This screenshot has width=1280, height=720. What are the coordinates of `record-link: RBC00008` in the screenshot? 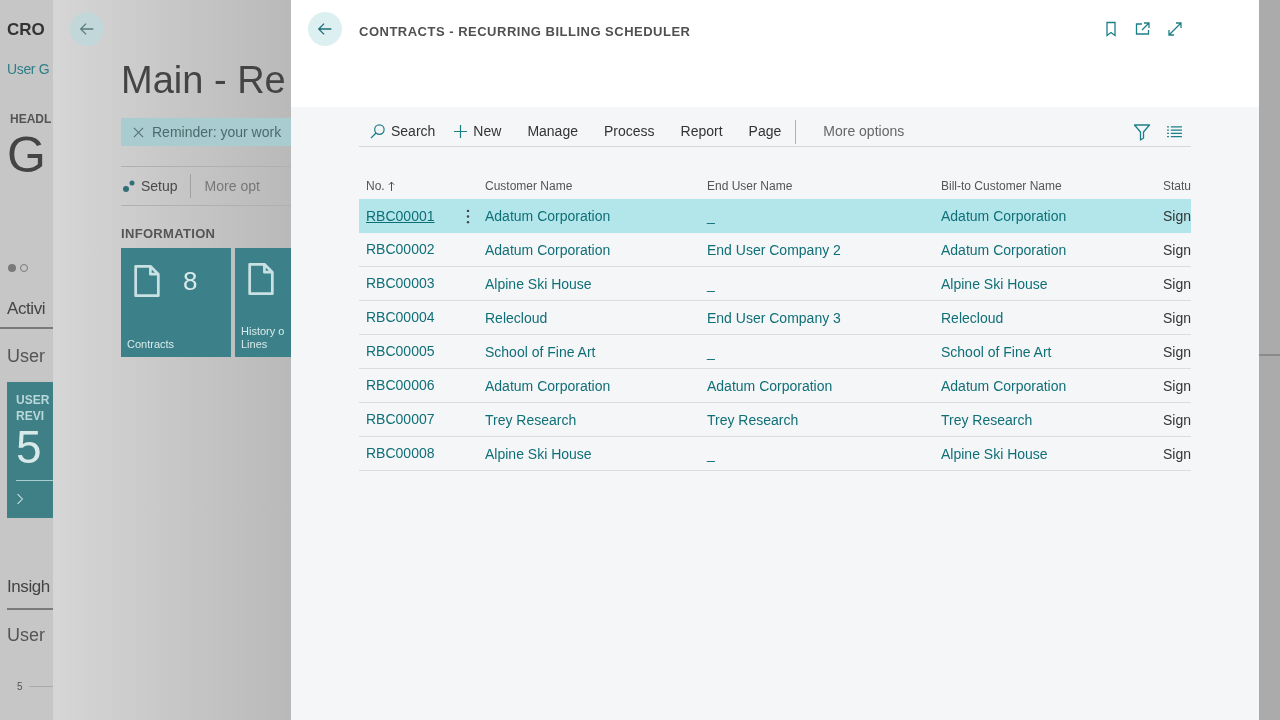 It's located at (400, 453).